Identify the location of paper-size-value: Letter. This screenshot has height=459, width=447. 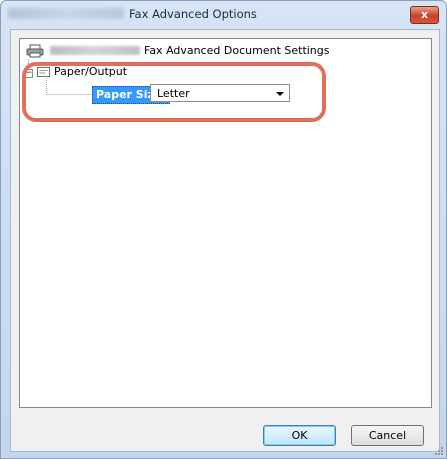
(173, 93).